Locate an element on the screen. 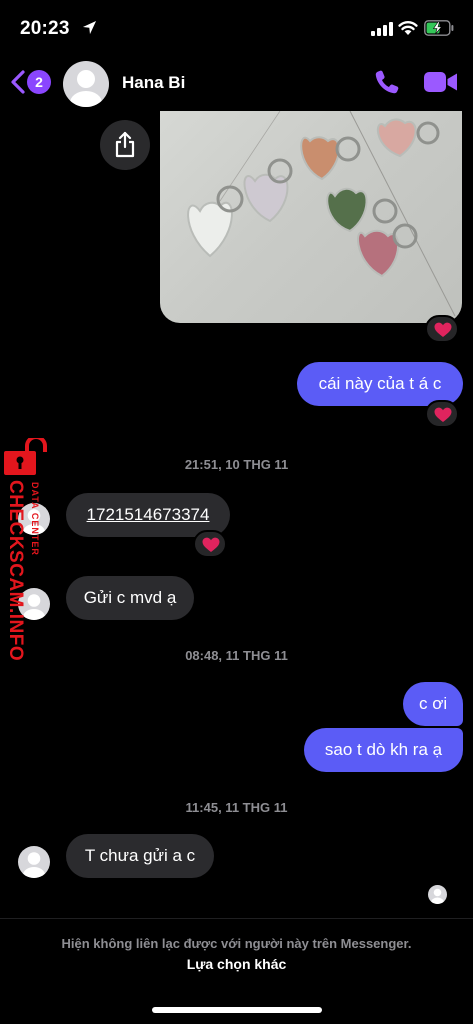 The image size is (473, 1024). chat-header: 2 Hana Bi is located at coordinates (236, 83).